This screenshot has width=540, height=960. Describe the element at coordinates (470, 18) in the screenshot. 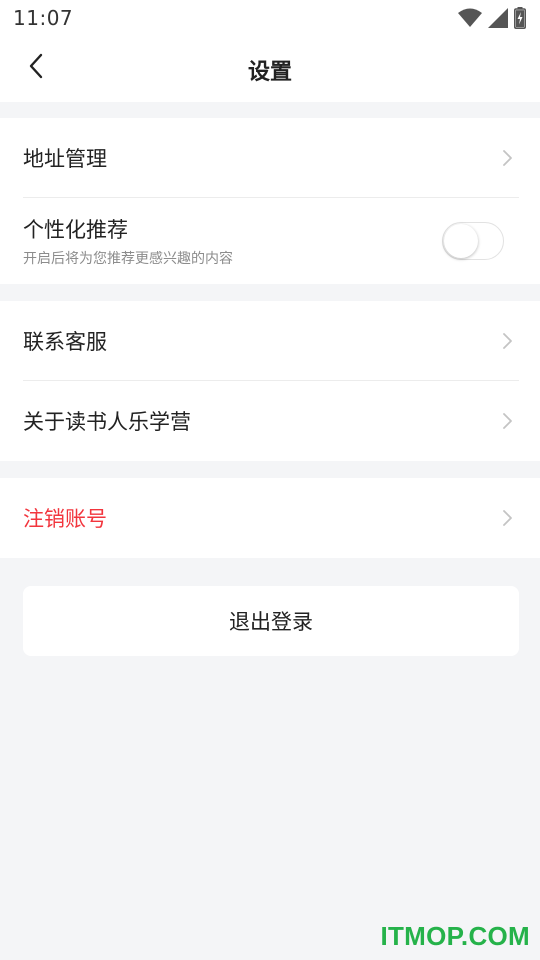

I see `wifi-icon` at that location.